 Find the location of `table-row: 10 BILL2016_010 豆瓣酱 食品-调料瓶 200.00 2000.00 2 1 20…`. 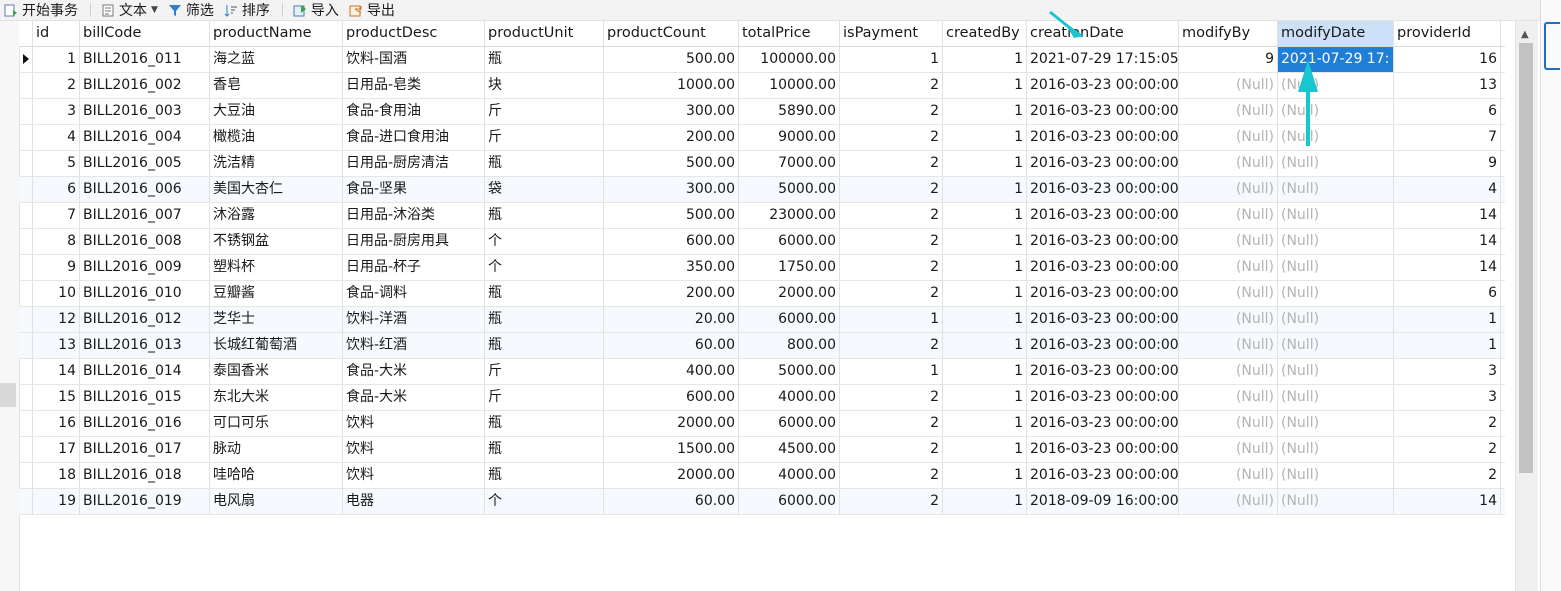

table-row: 10 BILL2016_010 豆瓣酱 食品-调料瓶 200.00 2000.00 2 1 20… is located at coordinates (762, 294).